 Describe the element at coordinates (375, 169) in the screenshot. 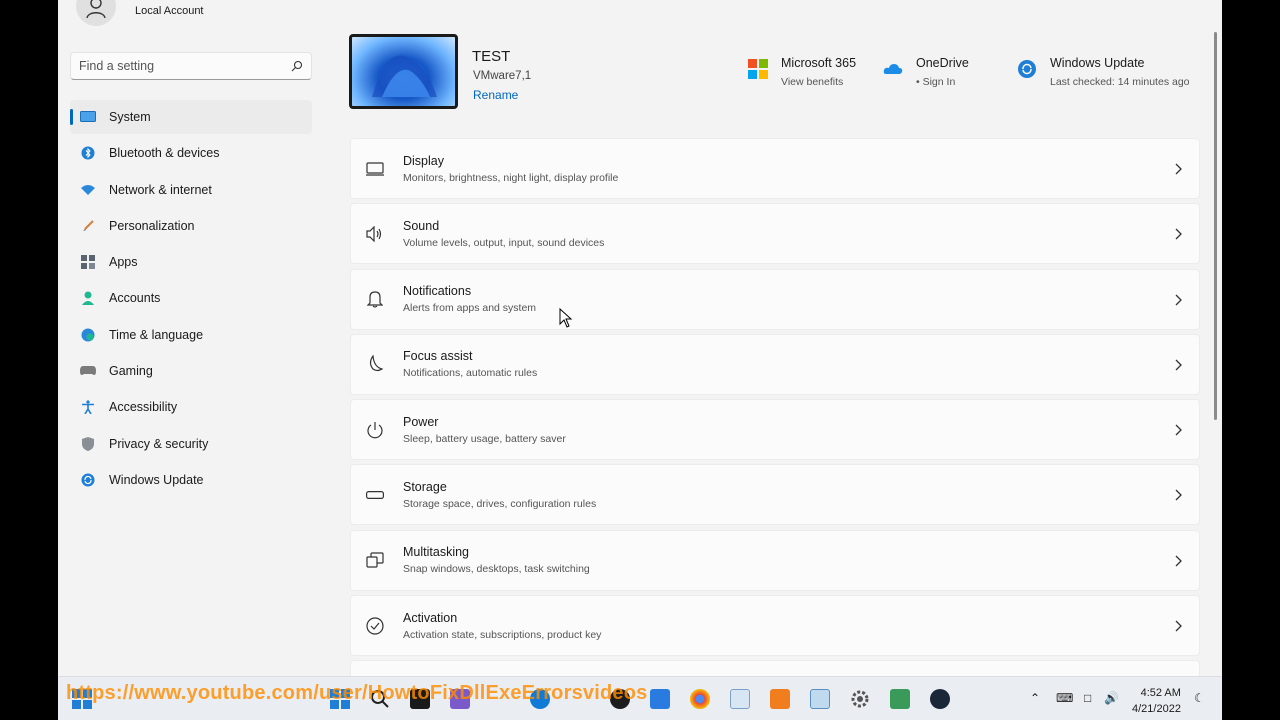

I see `monitor-icon` at that location.